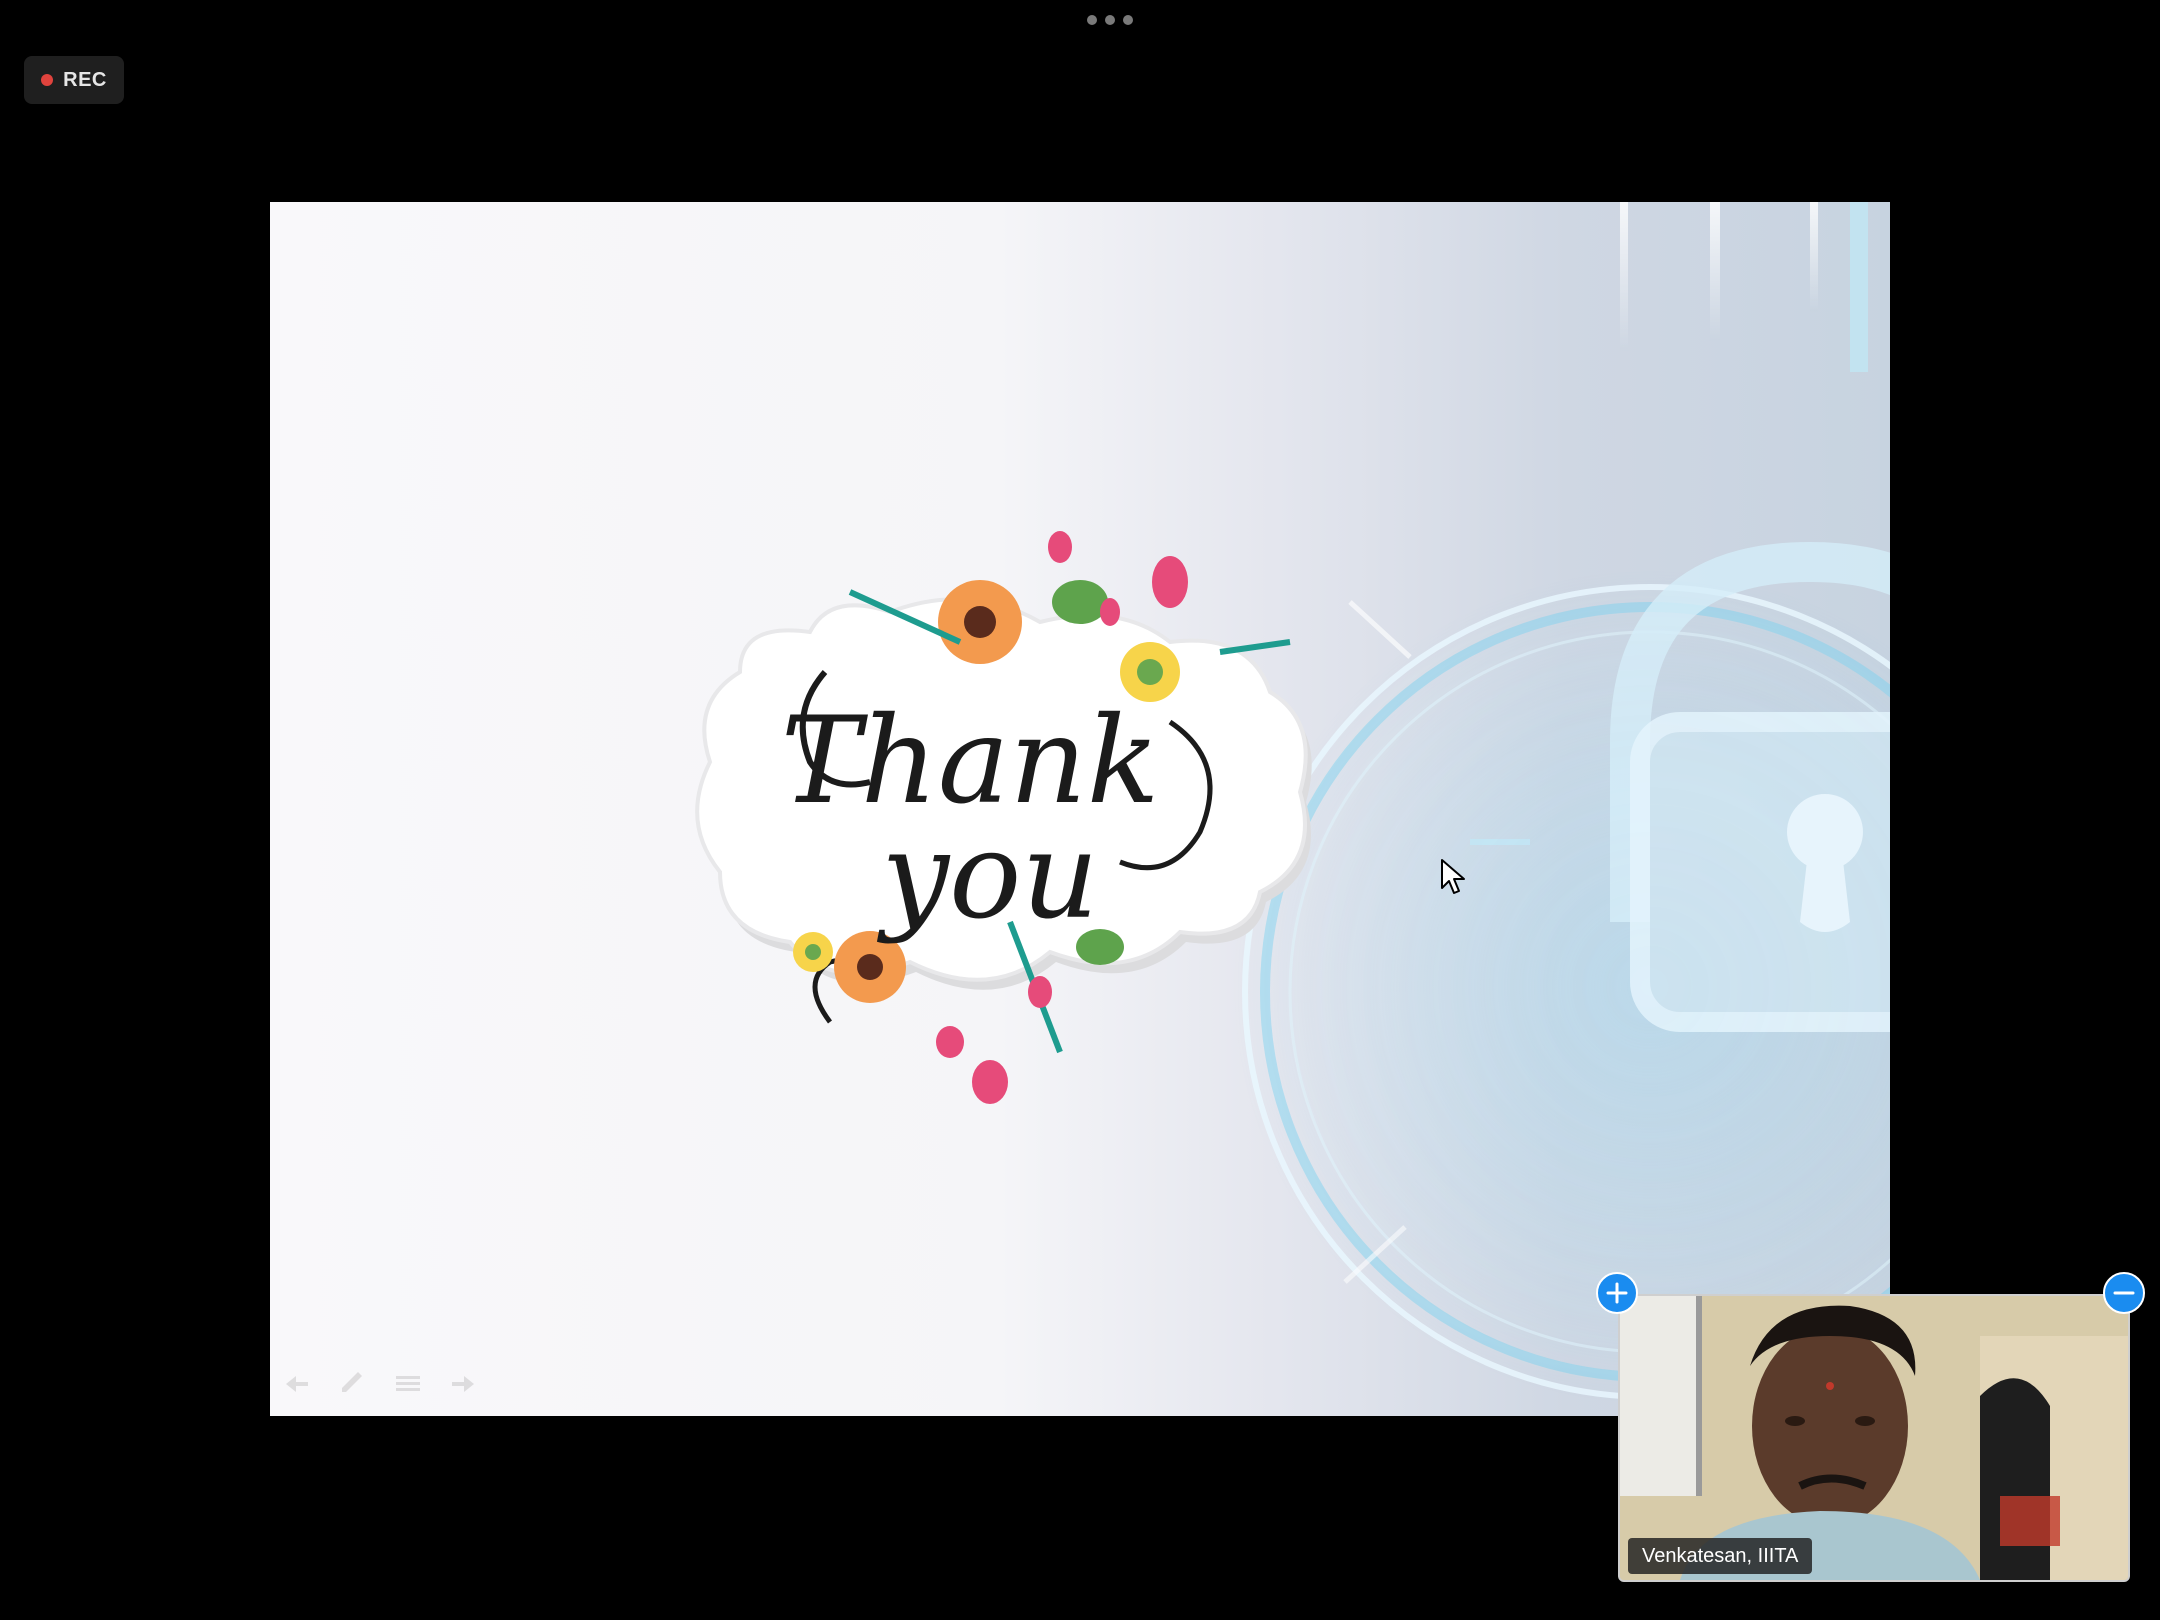  What do you see at coordinates (296, 1384) in the screenshot?
I see `prev-slide-icon` at bounding box center [296, 1384].